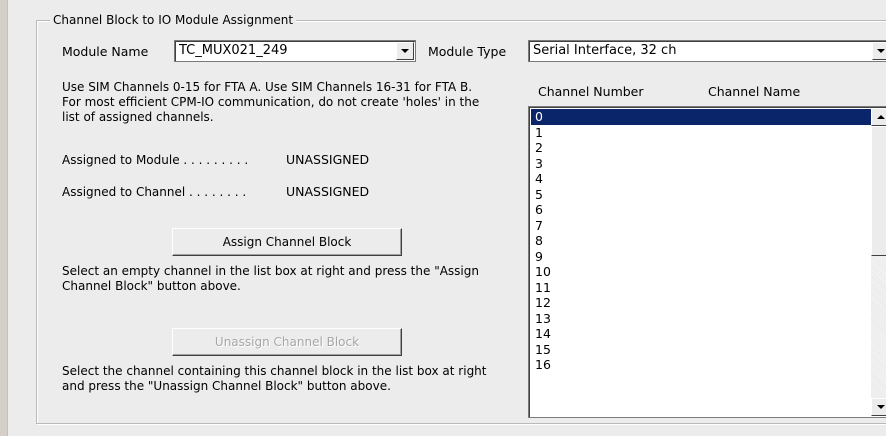 The image size is (886, 436). I want to click on unassign-channel-block-button: Unassign Channel Block, so click(287, 342).